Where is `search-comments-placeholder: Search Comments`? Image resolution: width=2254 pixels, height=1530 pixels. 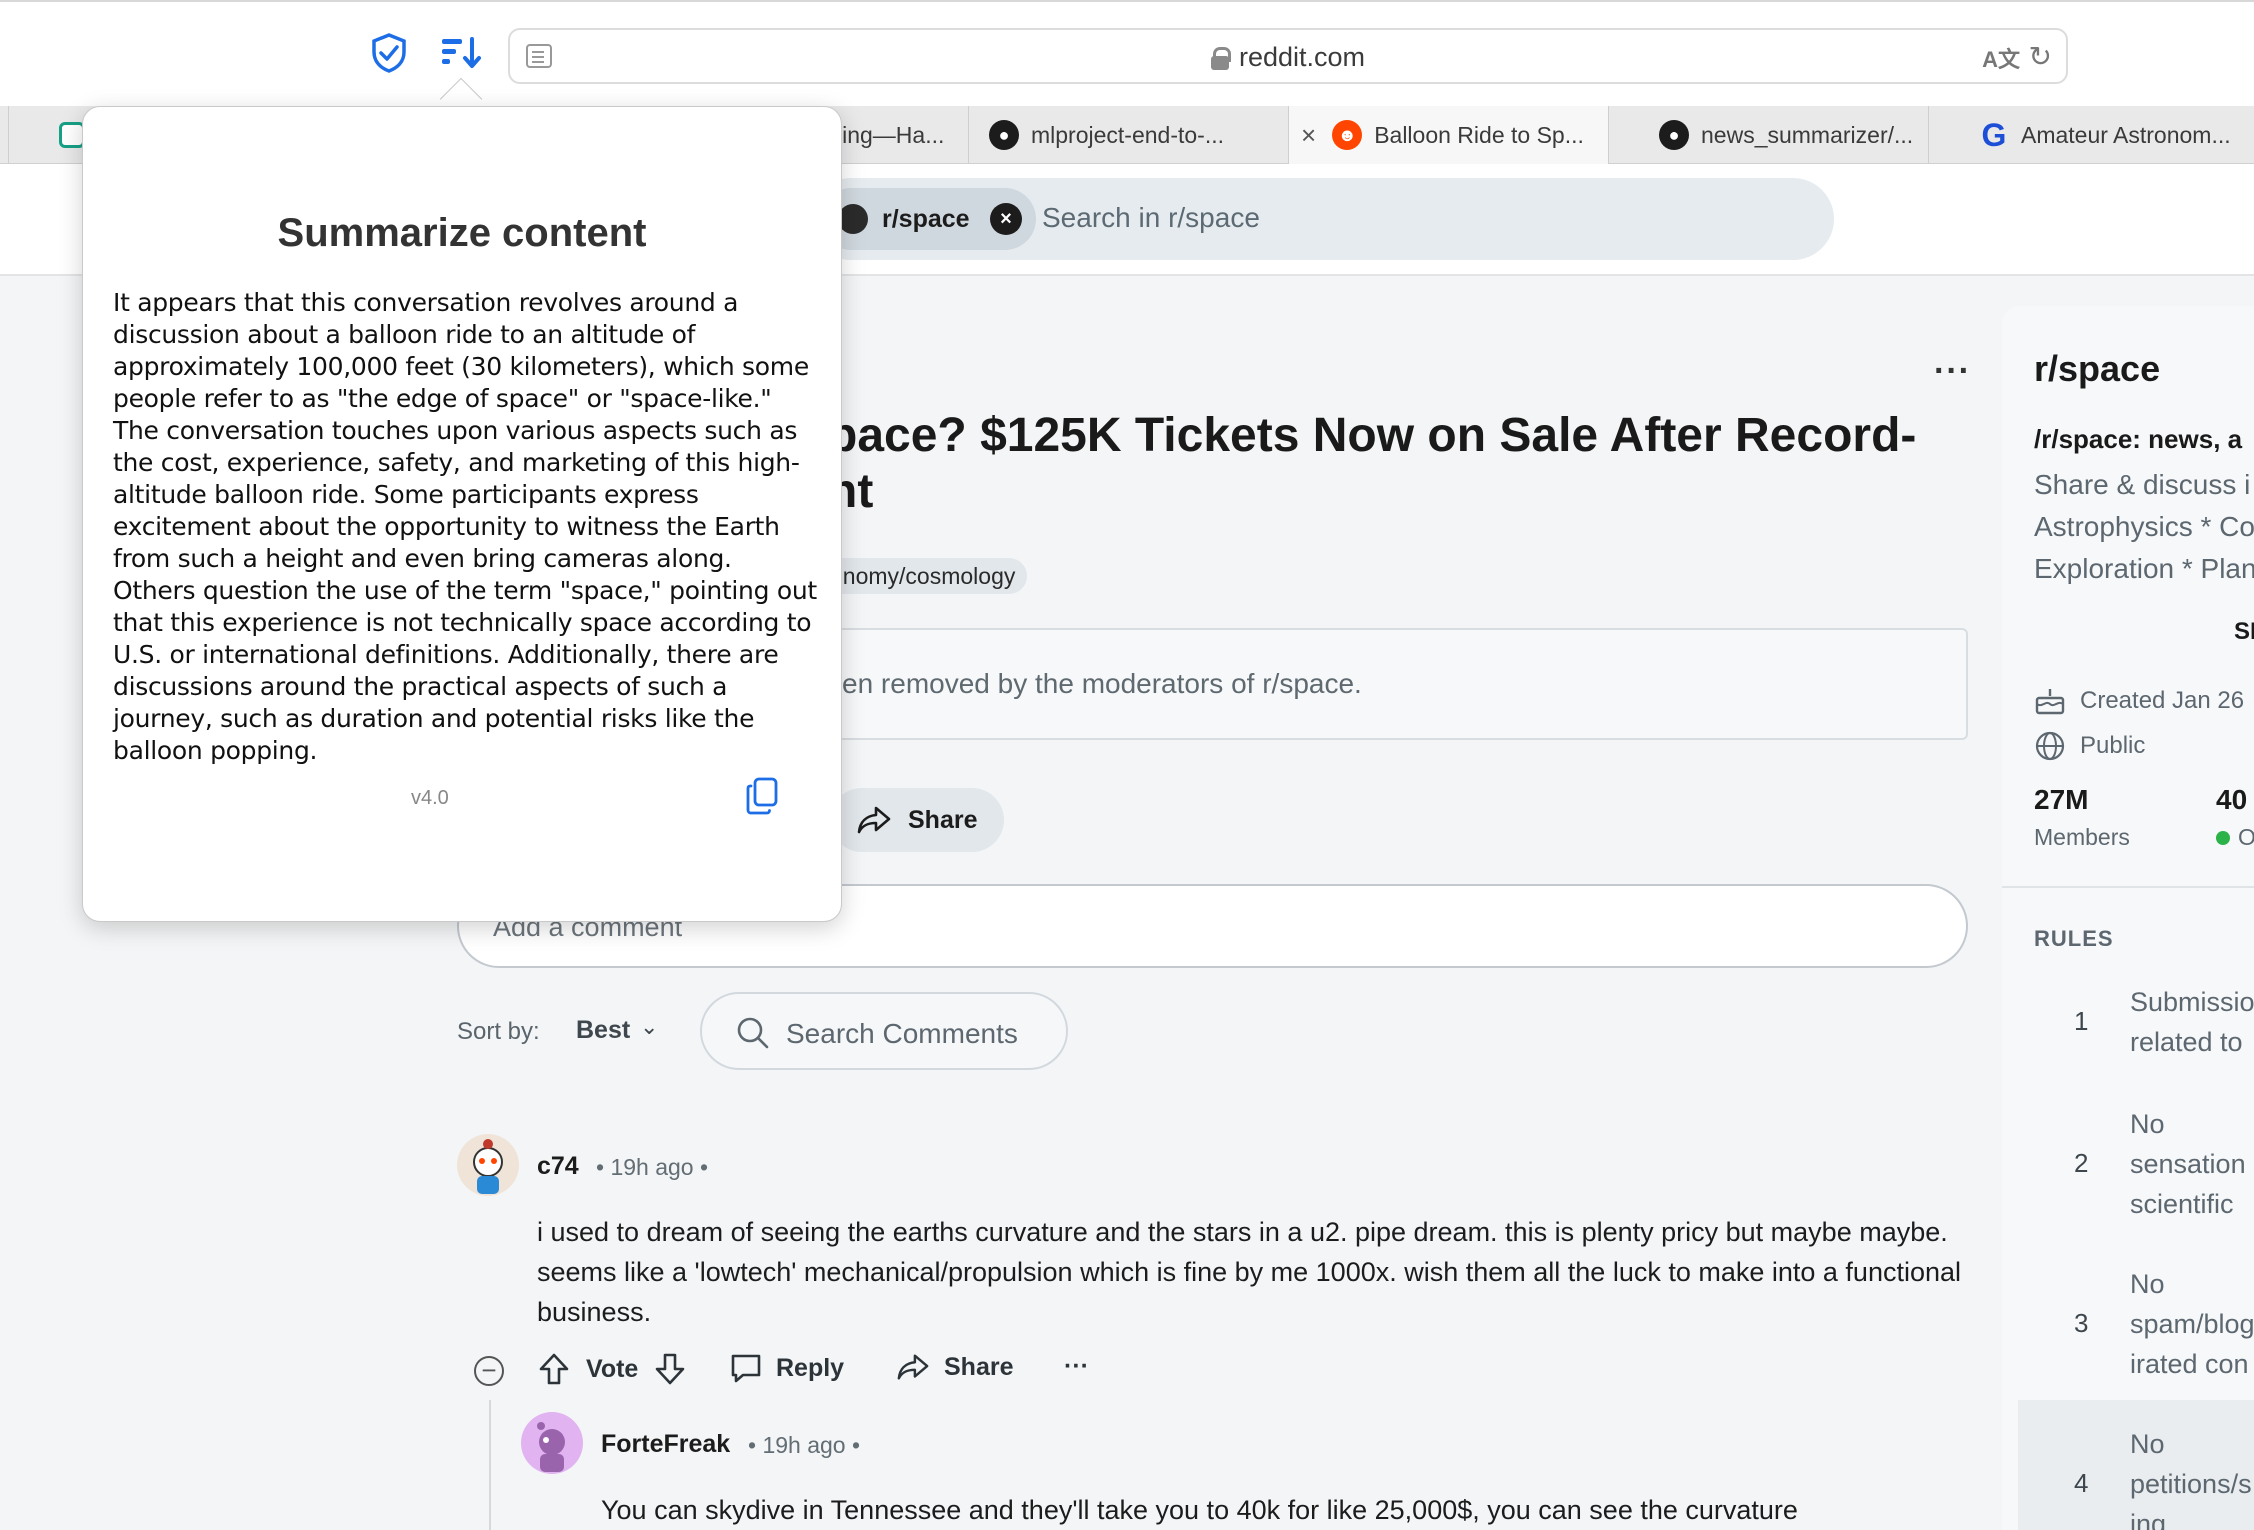 search-comments-placeholder: Search Comments is located at coordinates (902, 1033).